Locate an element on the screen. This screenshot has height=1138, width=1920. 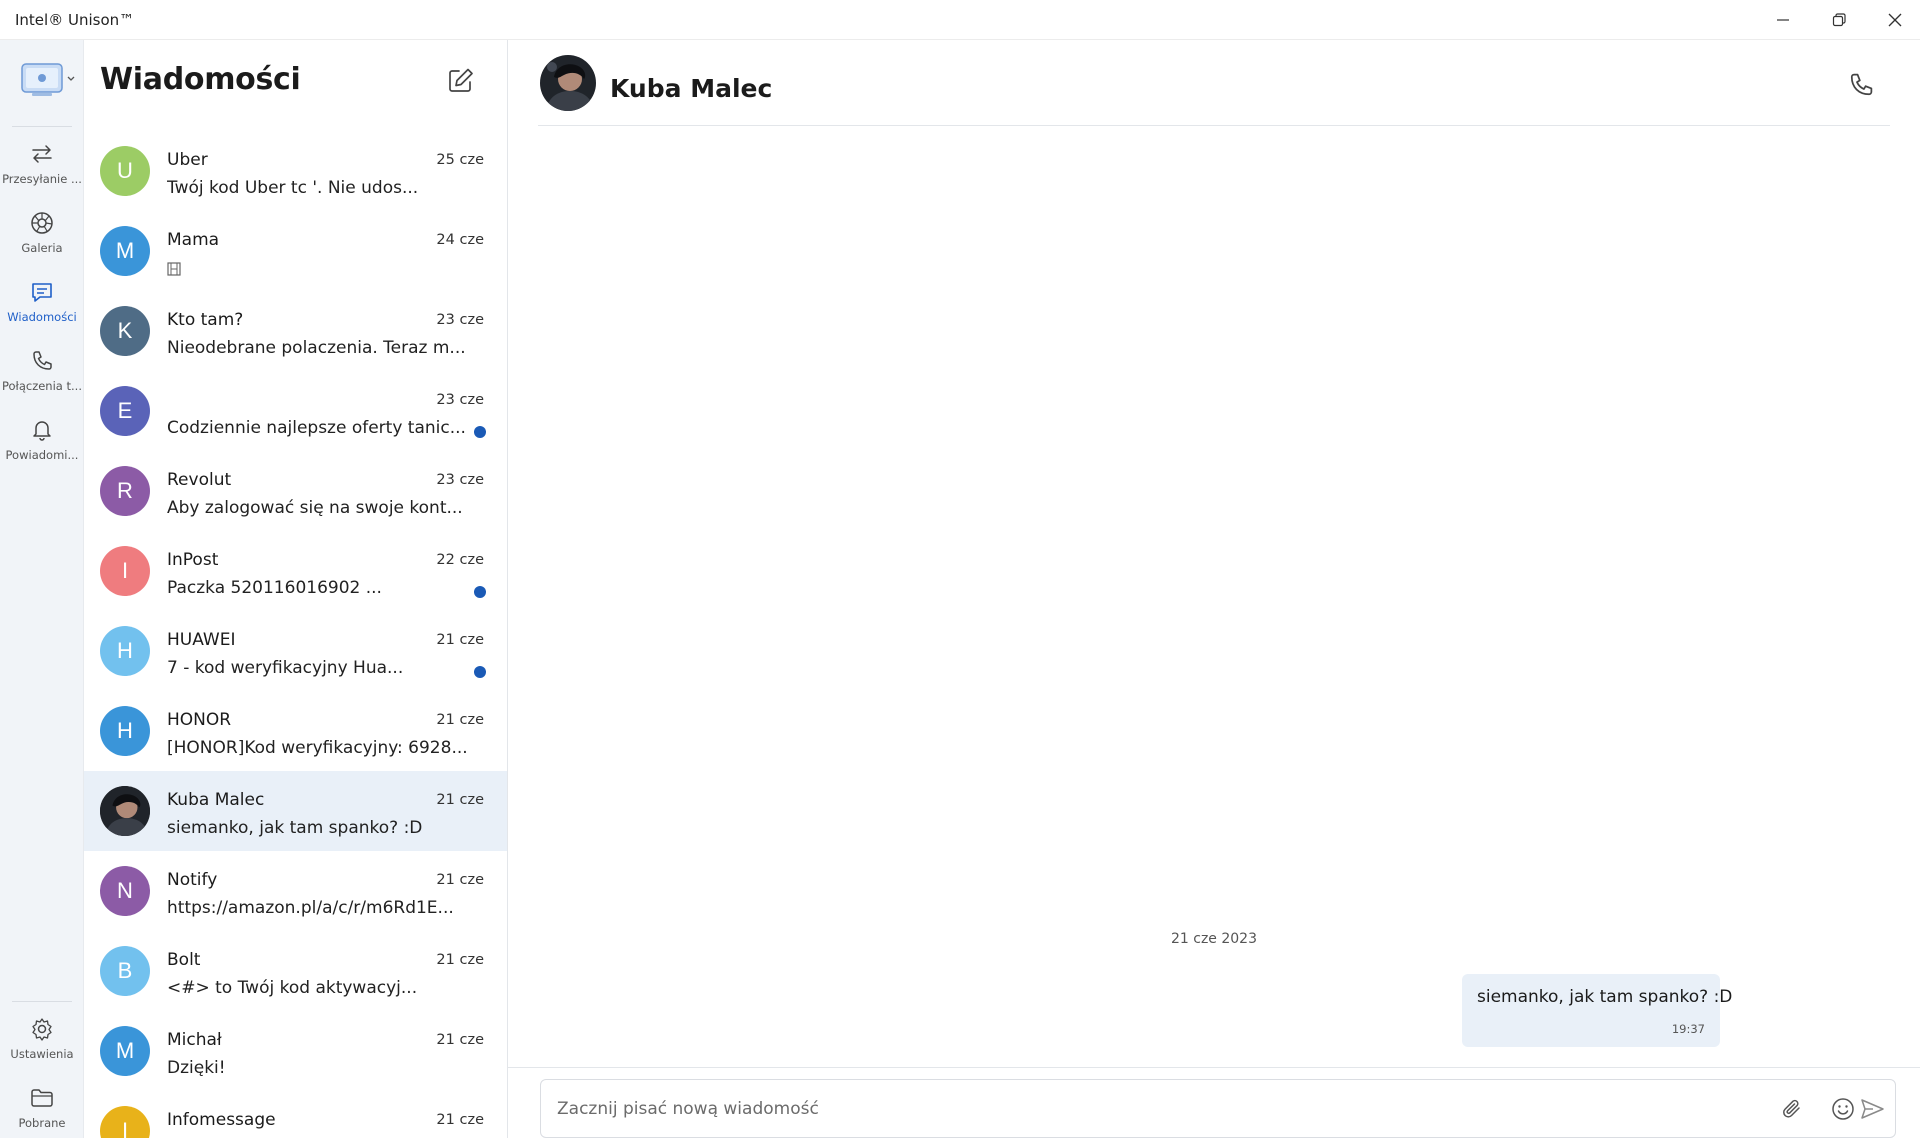
message-date: 22 cze is located at coordinates (460, 560).